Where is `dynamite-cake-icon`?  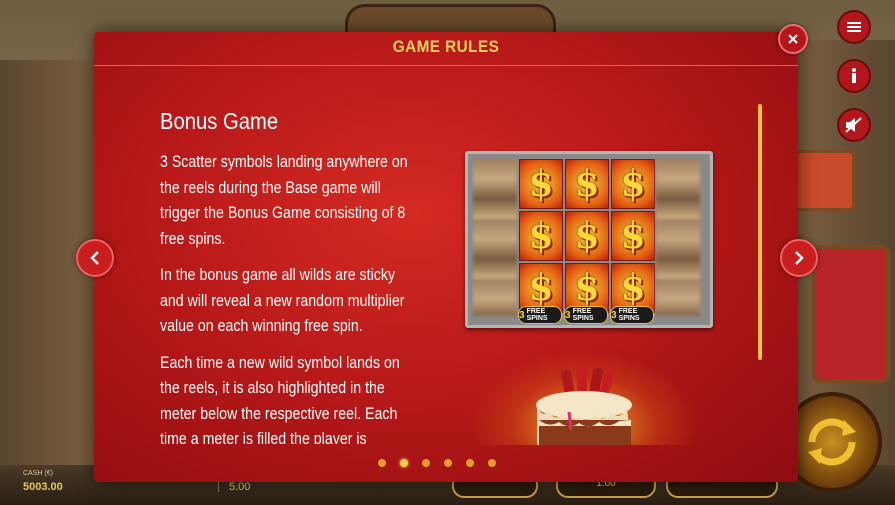
dynamite-cake-icon is located at coordinates (584, 405).